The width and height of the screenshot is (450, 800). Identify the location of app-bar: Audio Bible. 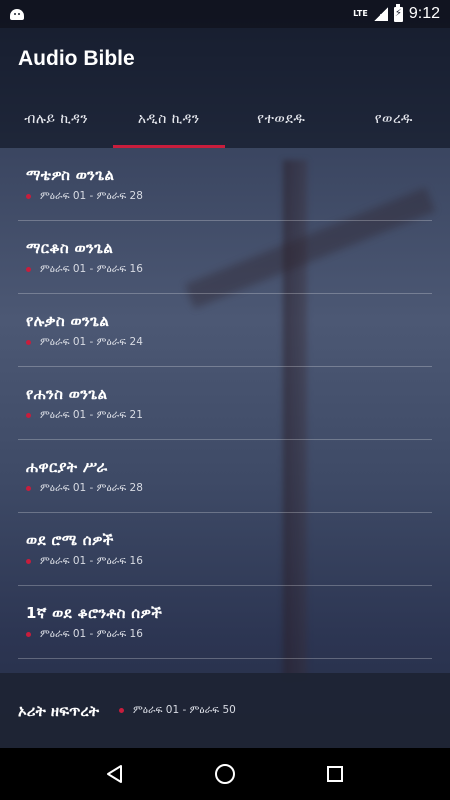
(225, 59).